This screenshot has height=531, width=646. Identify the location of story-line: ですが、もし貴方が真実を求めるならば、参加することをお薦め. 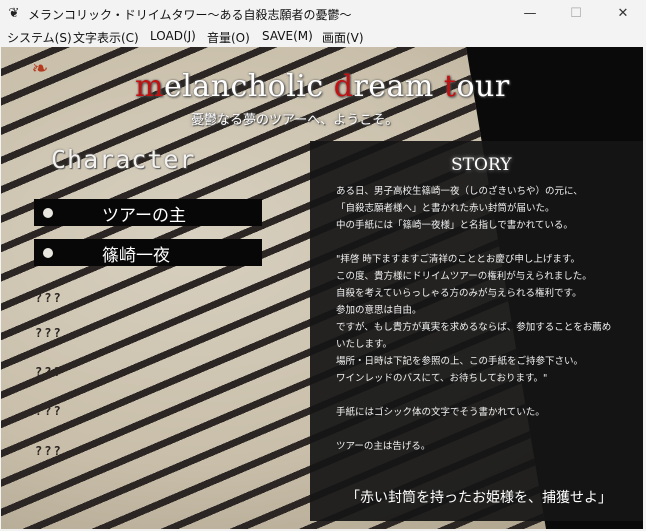
(474, 327).